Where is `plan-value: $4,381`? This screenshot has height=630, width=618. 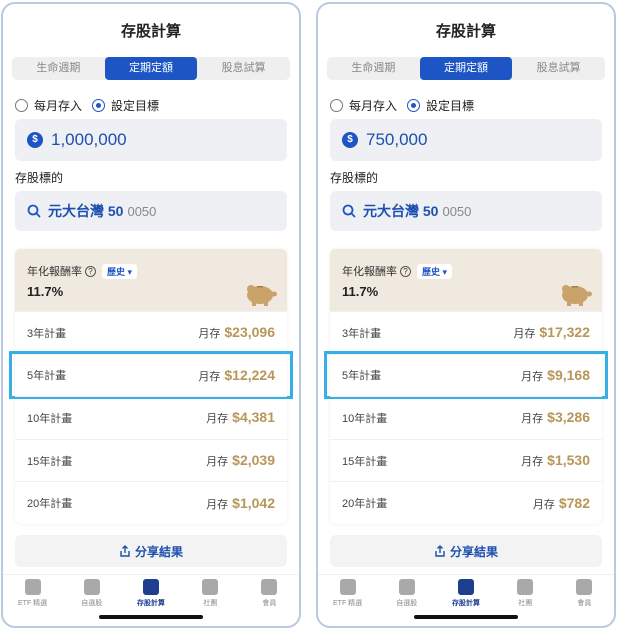 plan-value: $4,381 is located at coordinates (253, 417).